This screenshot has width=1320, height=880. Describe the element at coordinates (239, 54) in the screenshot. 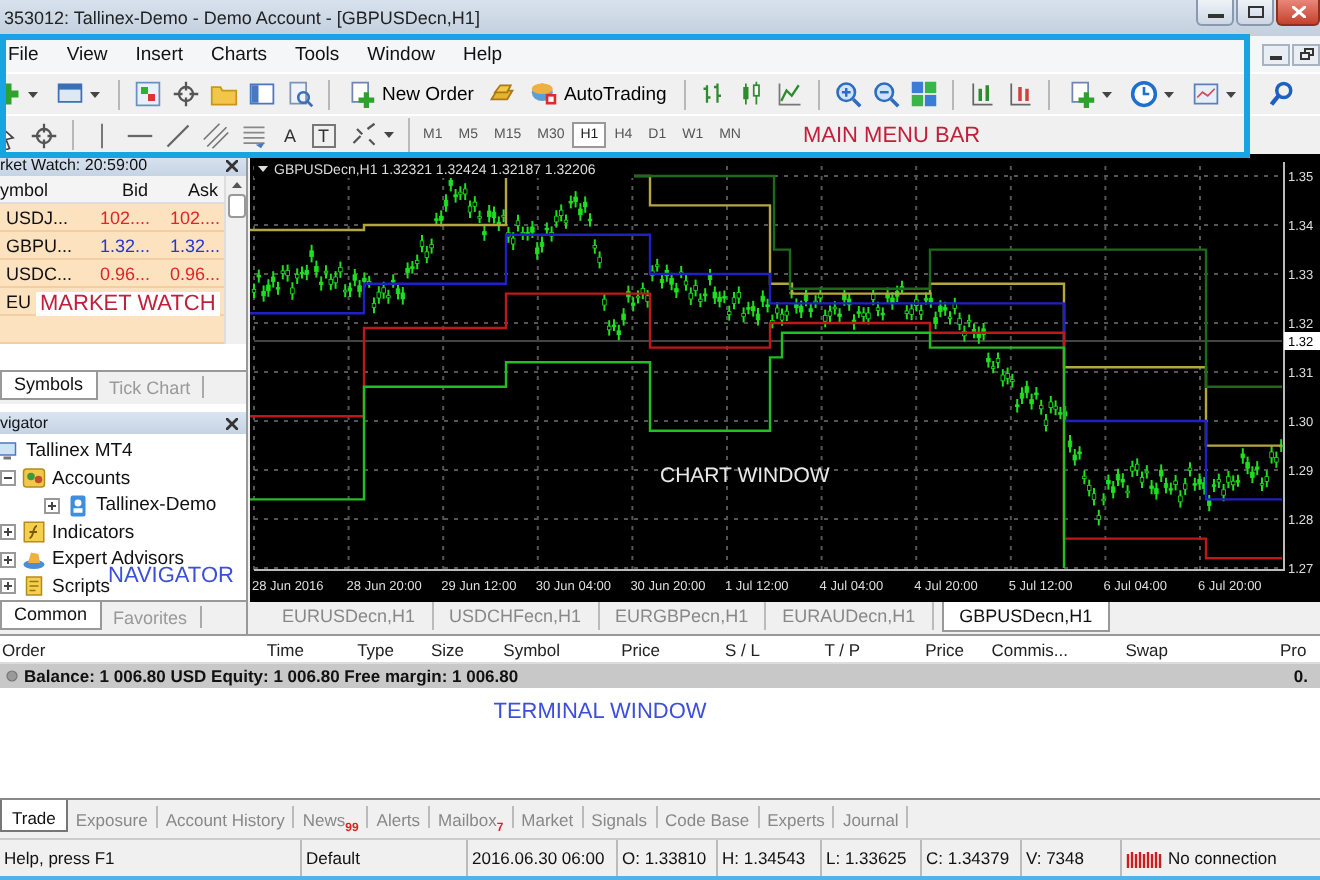

I see `menu-item: Charts` at that location.